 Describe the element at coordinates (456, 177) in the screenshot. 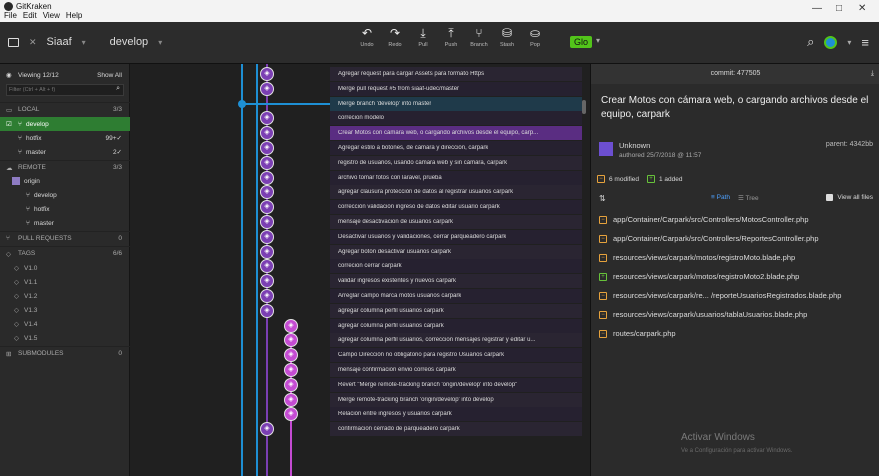

I see `commit-row: archivo tomar fotos con laravel, prueba` at that location.